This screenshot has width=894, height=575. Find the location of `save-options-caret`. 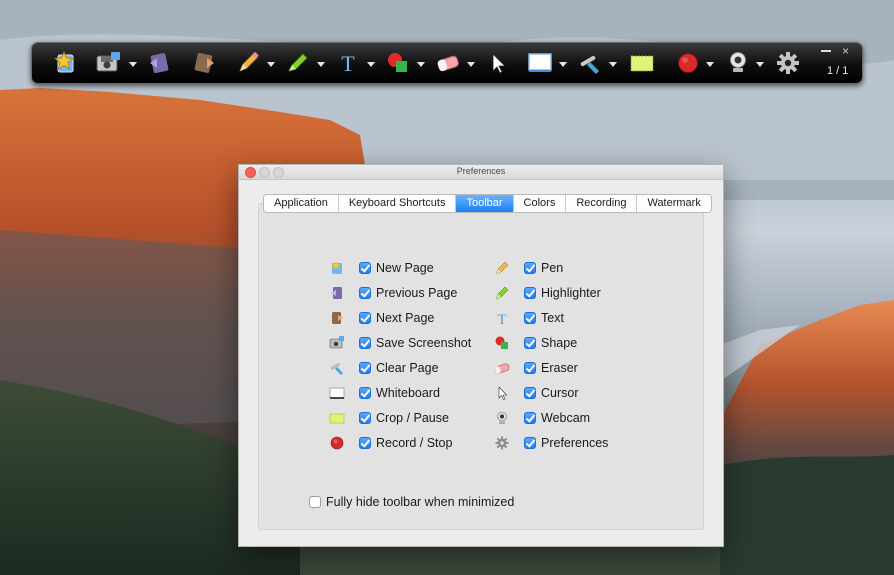

save-options-caret is located at coordinates (133, 64).